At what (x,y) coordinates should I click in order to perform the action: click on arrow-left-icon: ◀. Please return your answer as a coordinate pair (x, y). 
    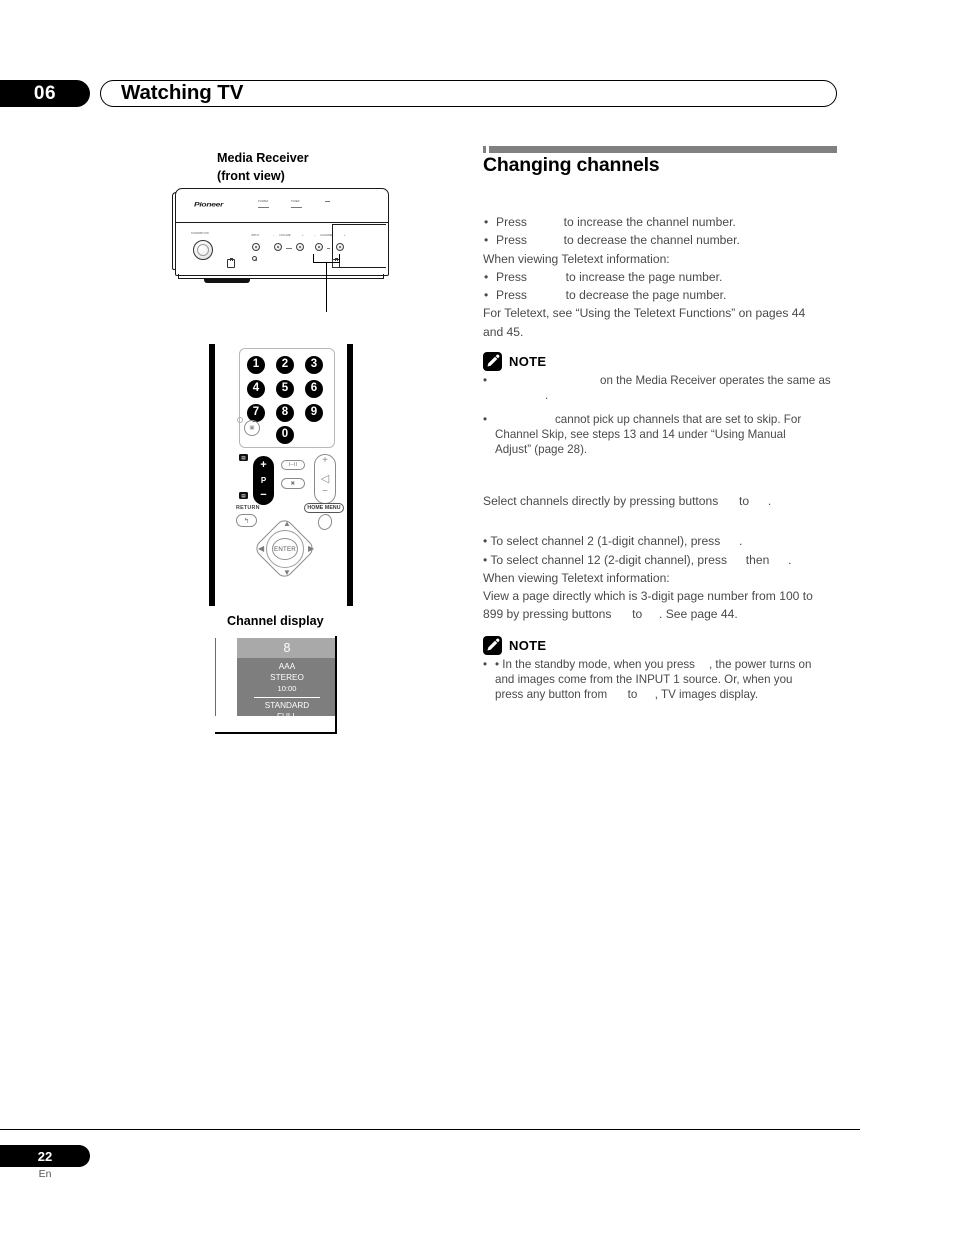
    Looking at the image, I should click on (261, 549).